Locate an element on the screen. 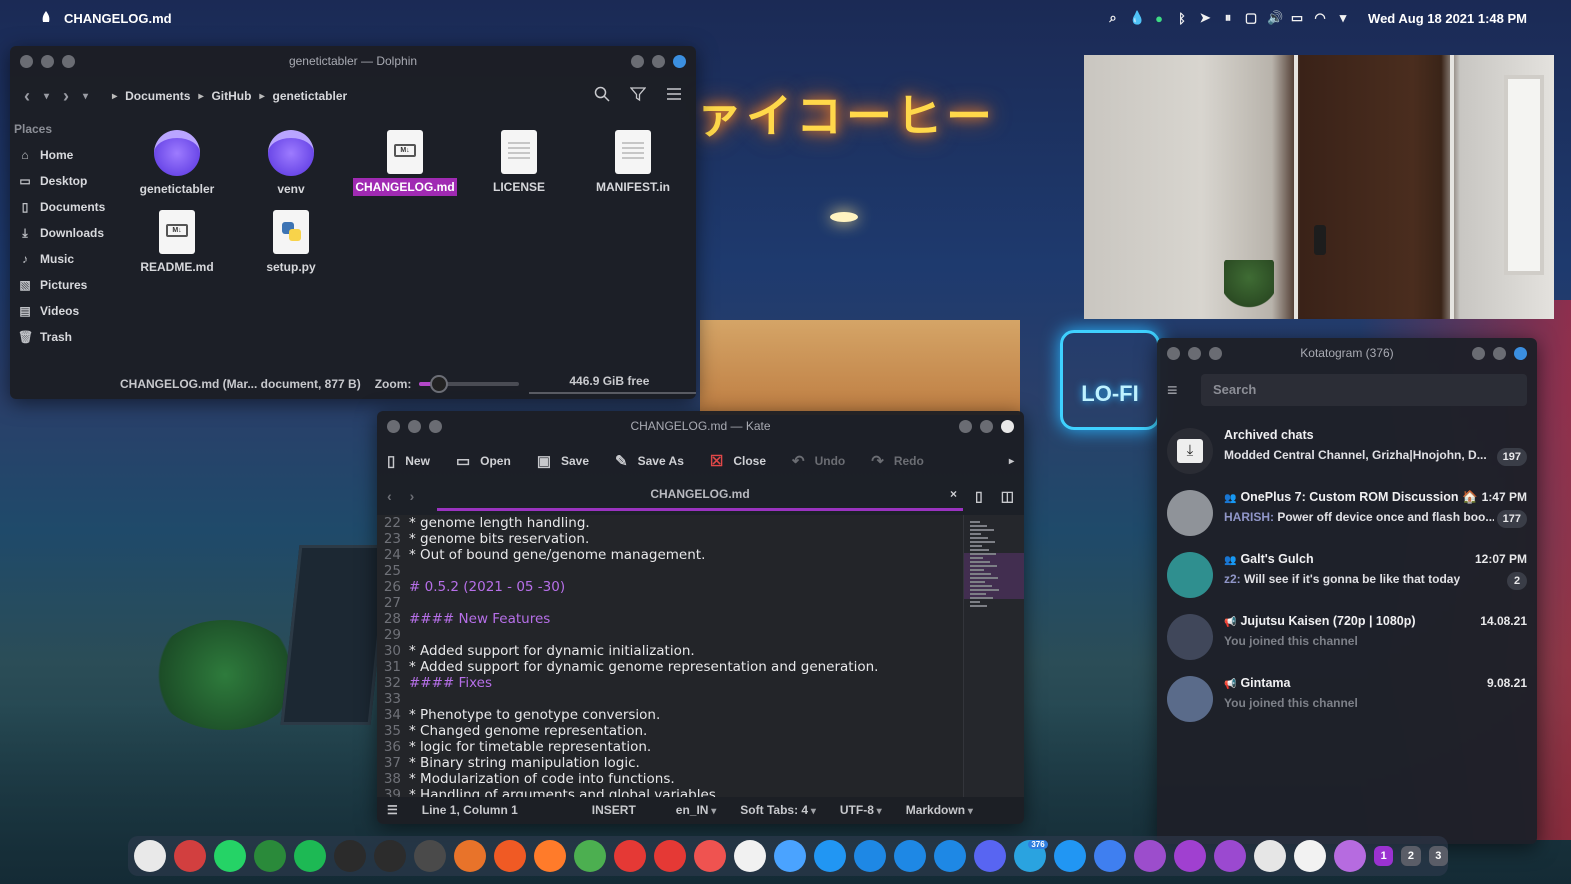  hamburger-menu-icon is located at coordinates (674, 96).